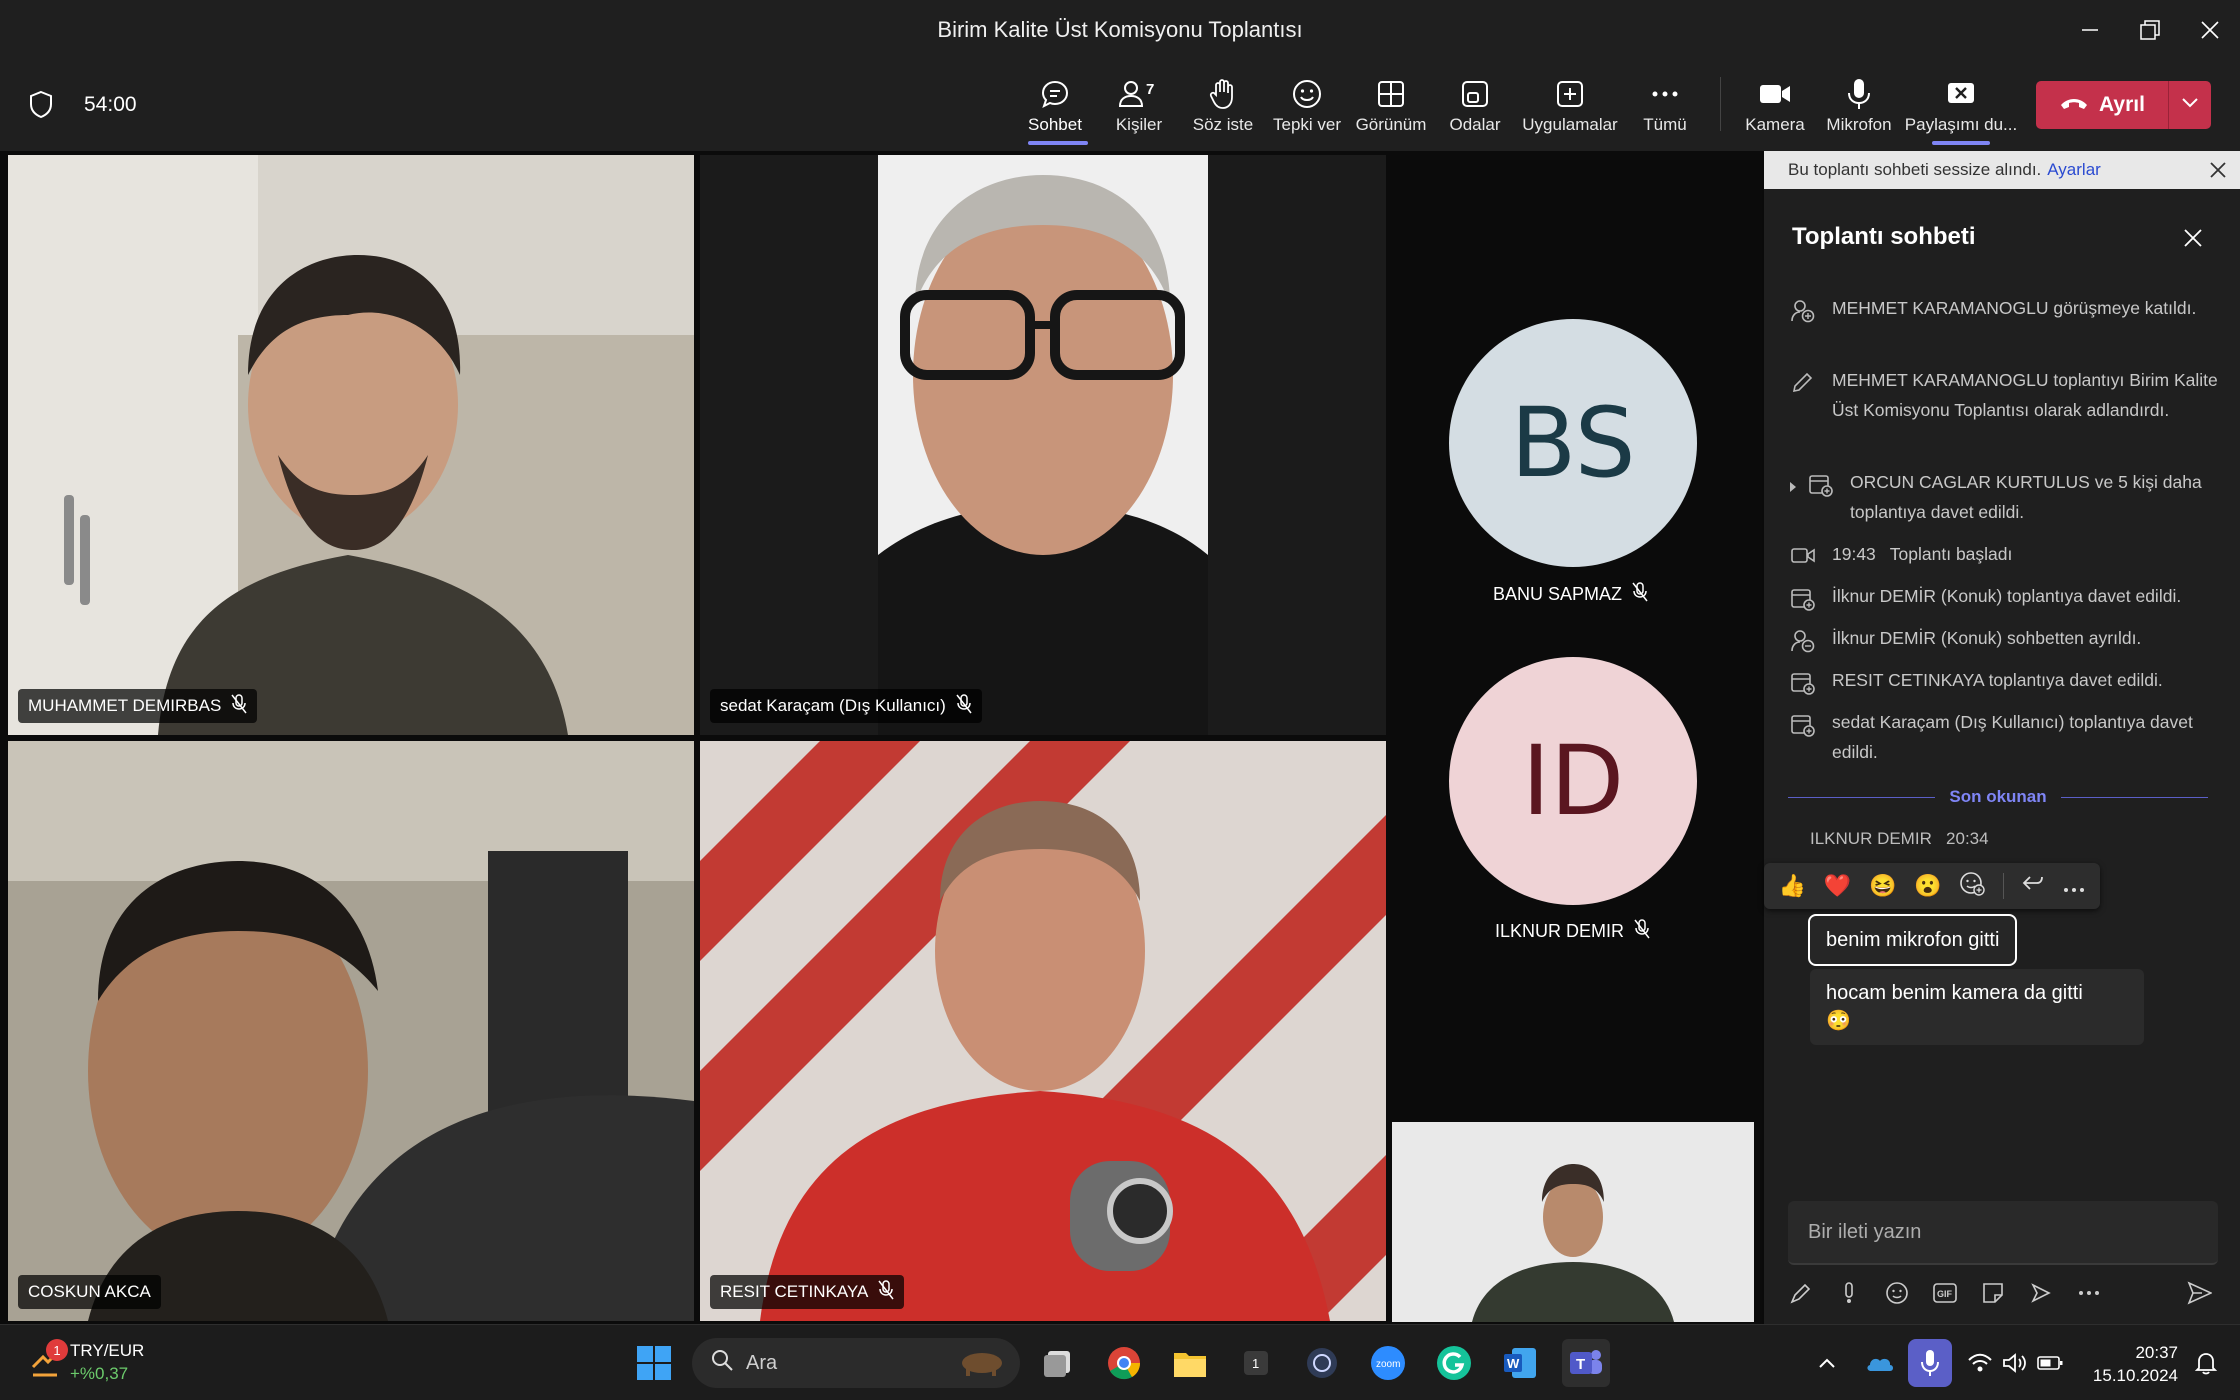 This screenshot has width=2240, height=1400. Describe the element at coordinates (2199, 1293) in the screenshot. I see `send-icon` at that location.